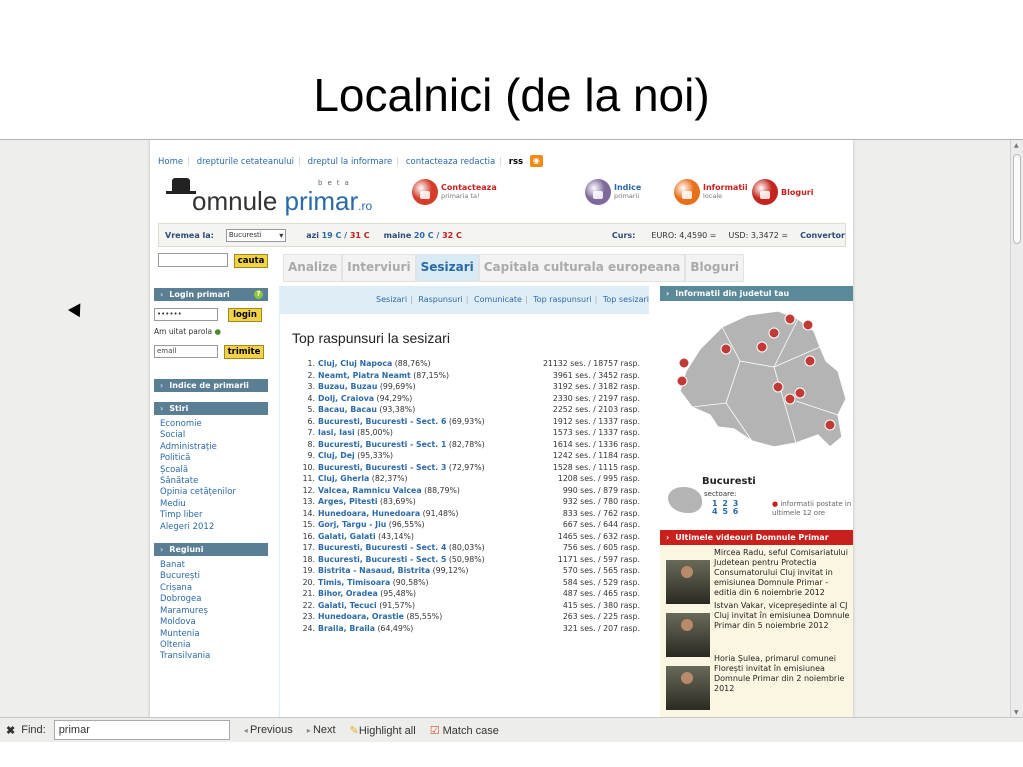 This screenshot has height=767, width=1023. What do you see at coordinates (374, 570) in the screenshot?
I see `place-link: Bistrita - Nasaud, Bistrita` at bounding box center [374, 570].